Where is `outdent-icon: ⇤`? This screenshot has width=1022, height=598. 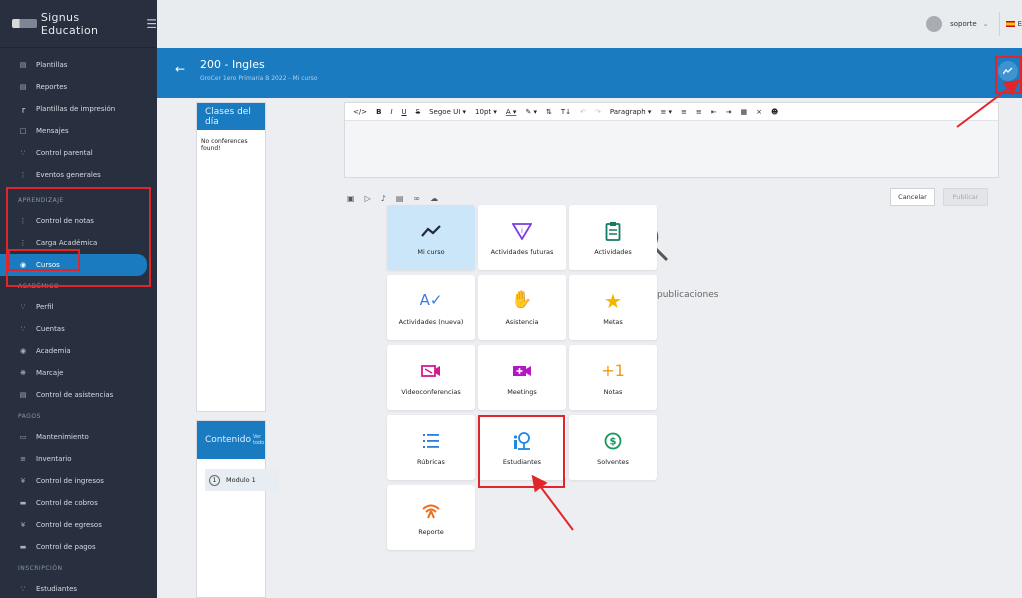 outdent-icon: ⇤ is located at coordinates (714, 112).